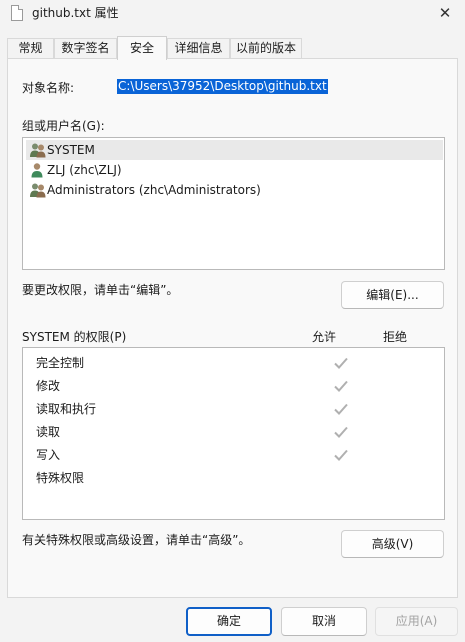 Image resolution: width=465 pixels, height=642 pixels. Describe the element at coordinates (84, 170) in the screenshot. I see `user-name: ZLJ (zhc\ZLJ)` at that location.